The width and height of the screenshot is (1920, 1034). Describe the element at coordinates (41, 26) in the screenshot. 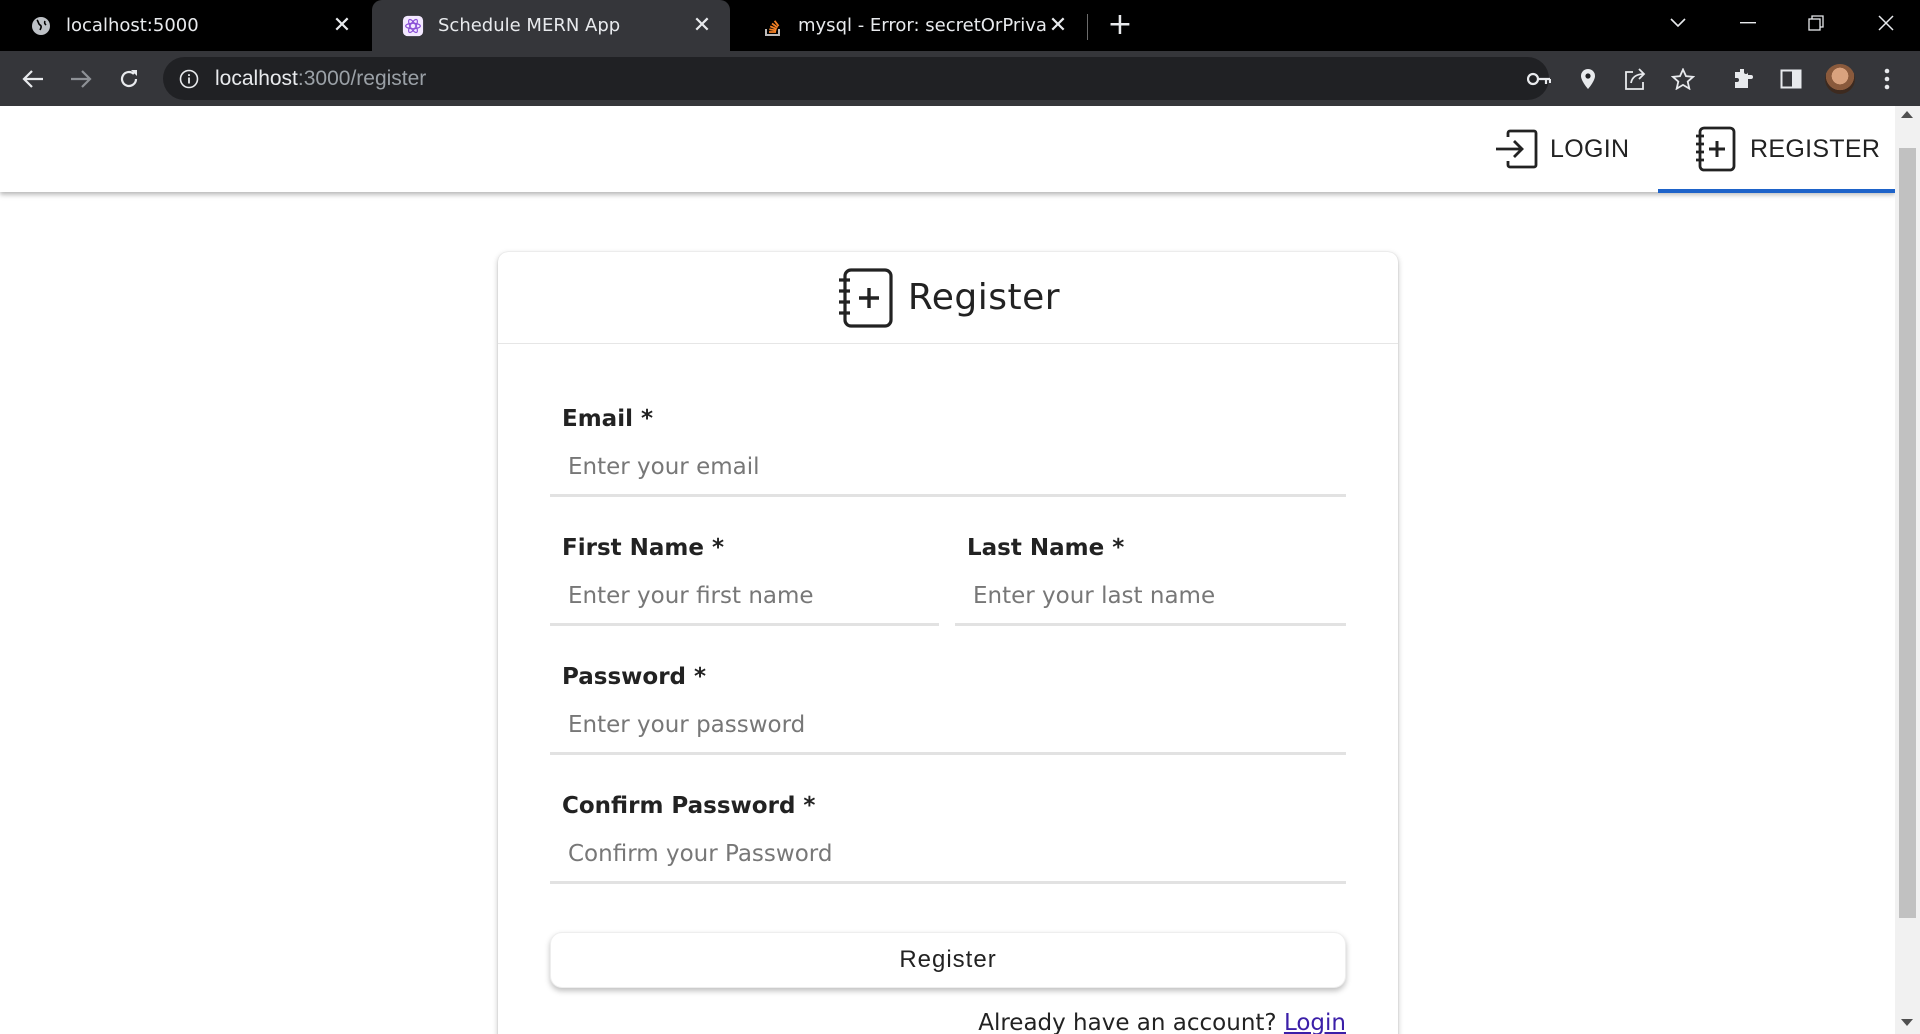

I see `globe-icon` at that location.